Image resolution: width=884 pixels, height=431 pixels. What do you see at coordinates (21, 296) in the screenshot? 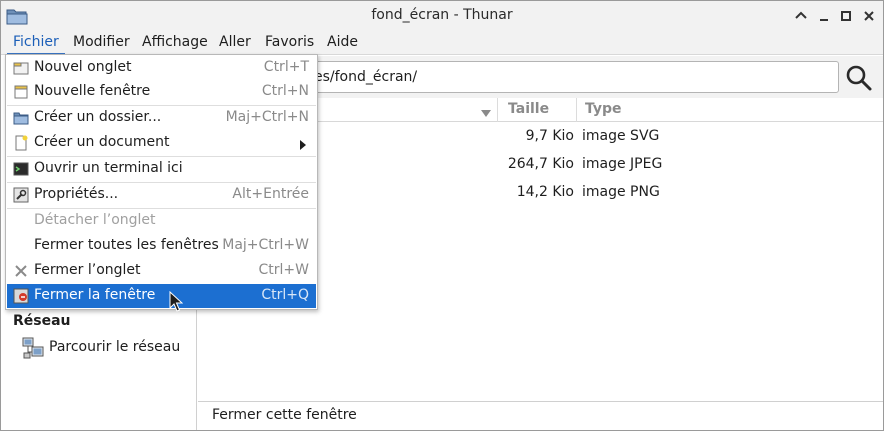
I see `close-window-icon` at bounding box center [21, 296].